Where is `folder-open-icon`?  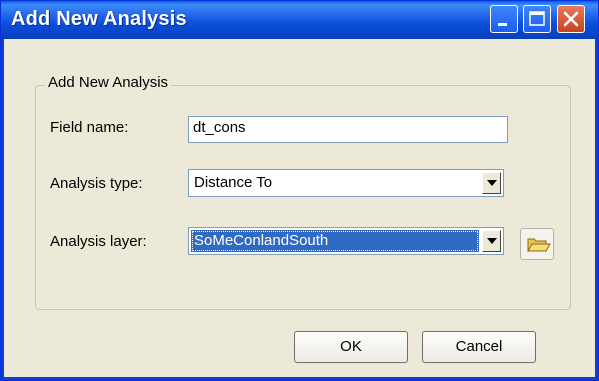
folder-open-icon is located at coordinates (539, 245).